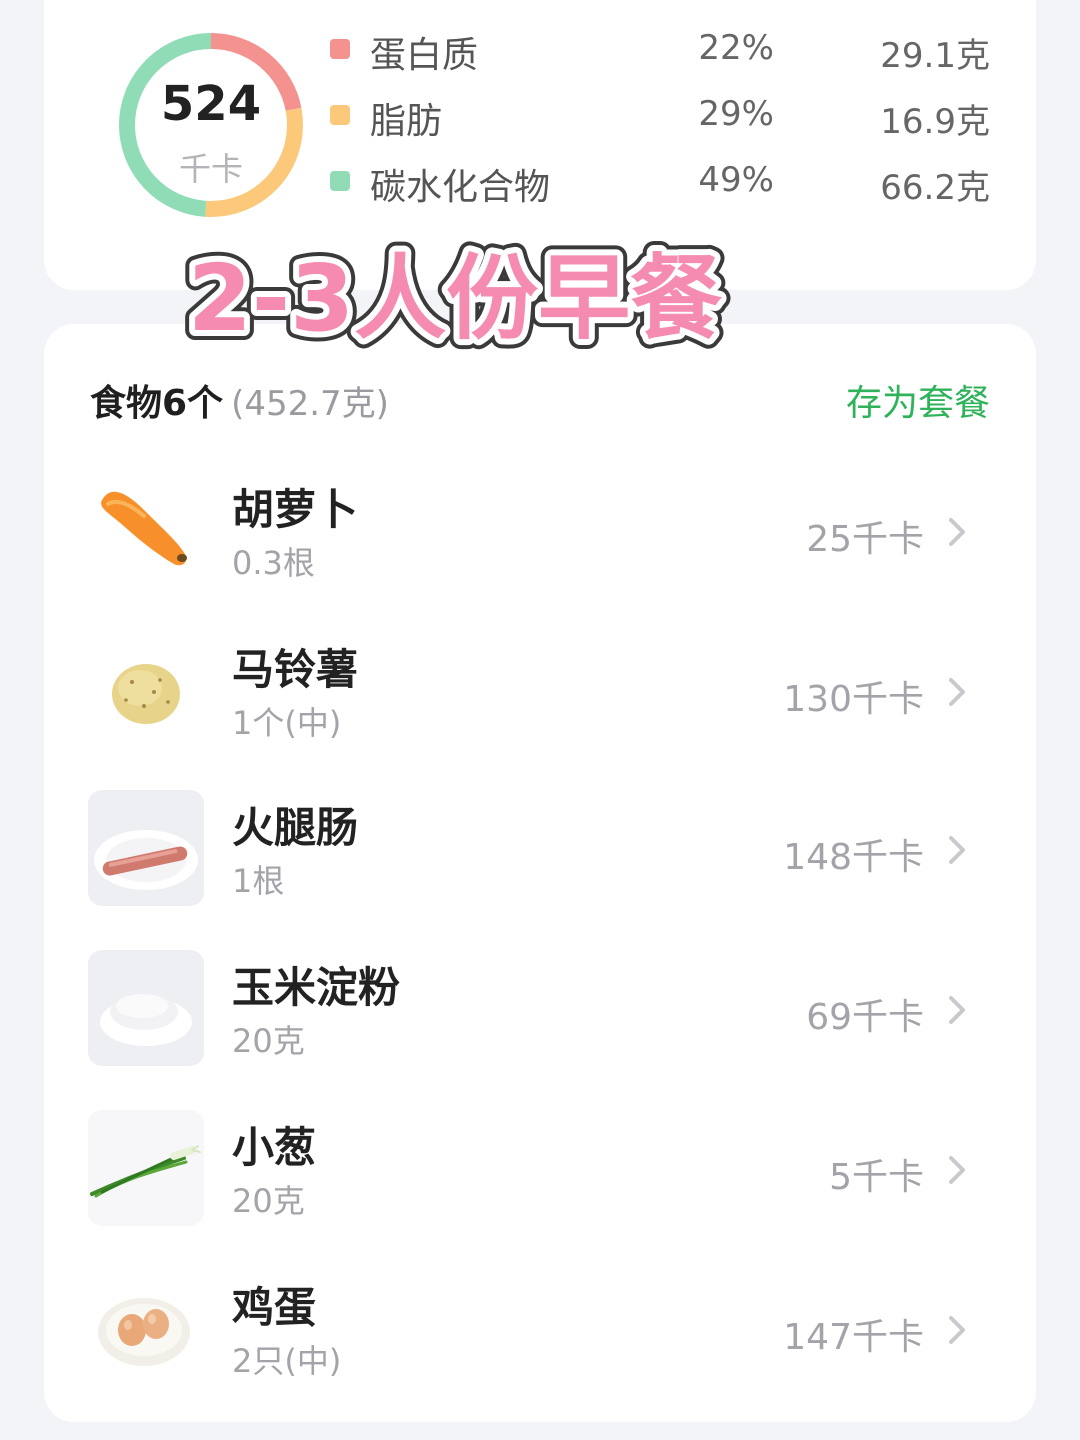 The image size is (1080, 1440). I want to click on macro-percent: 29%, so click(736, 114).